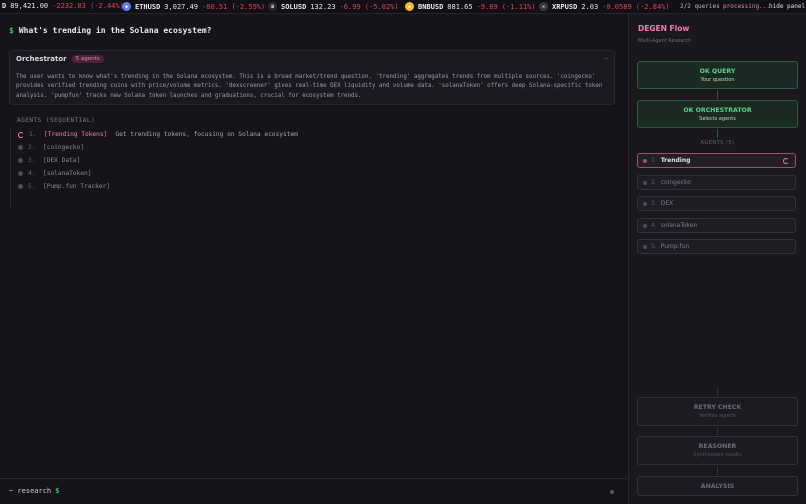 The width and height of the screenshot is (806, 504). Describe the element at coordinates (323, 6) in the screenshot. I see `ticker-price: 132.23` at that location.